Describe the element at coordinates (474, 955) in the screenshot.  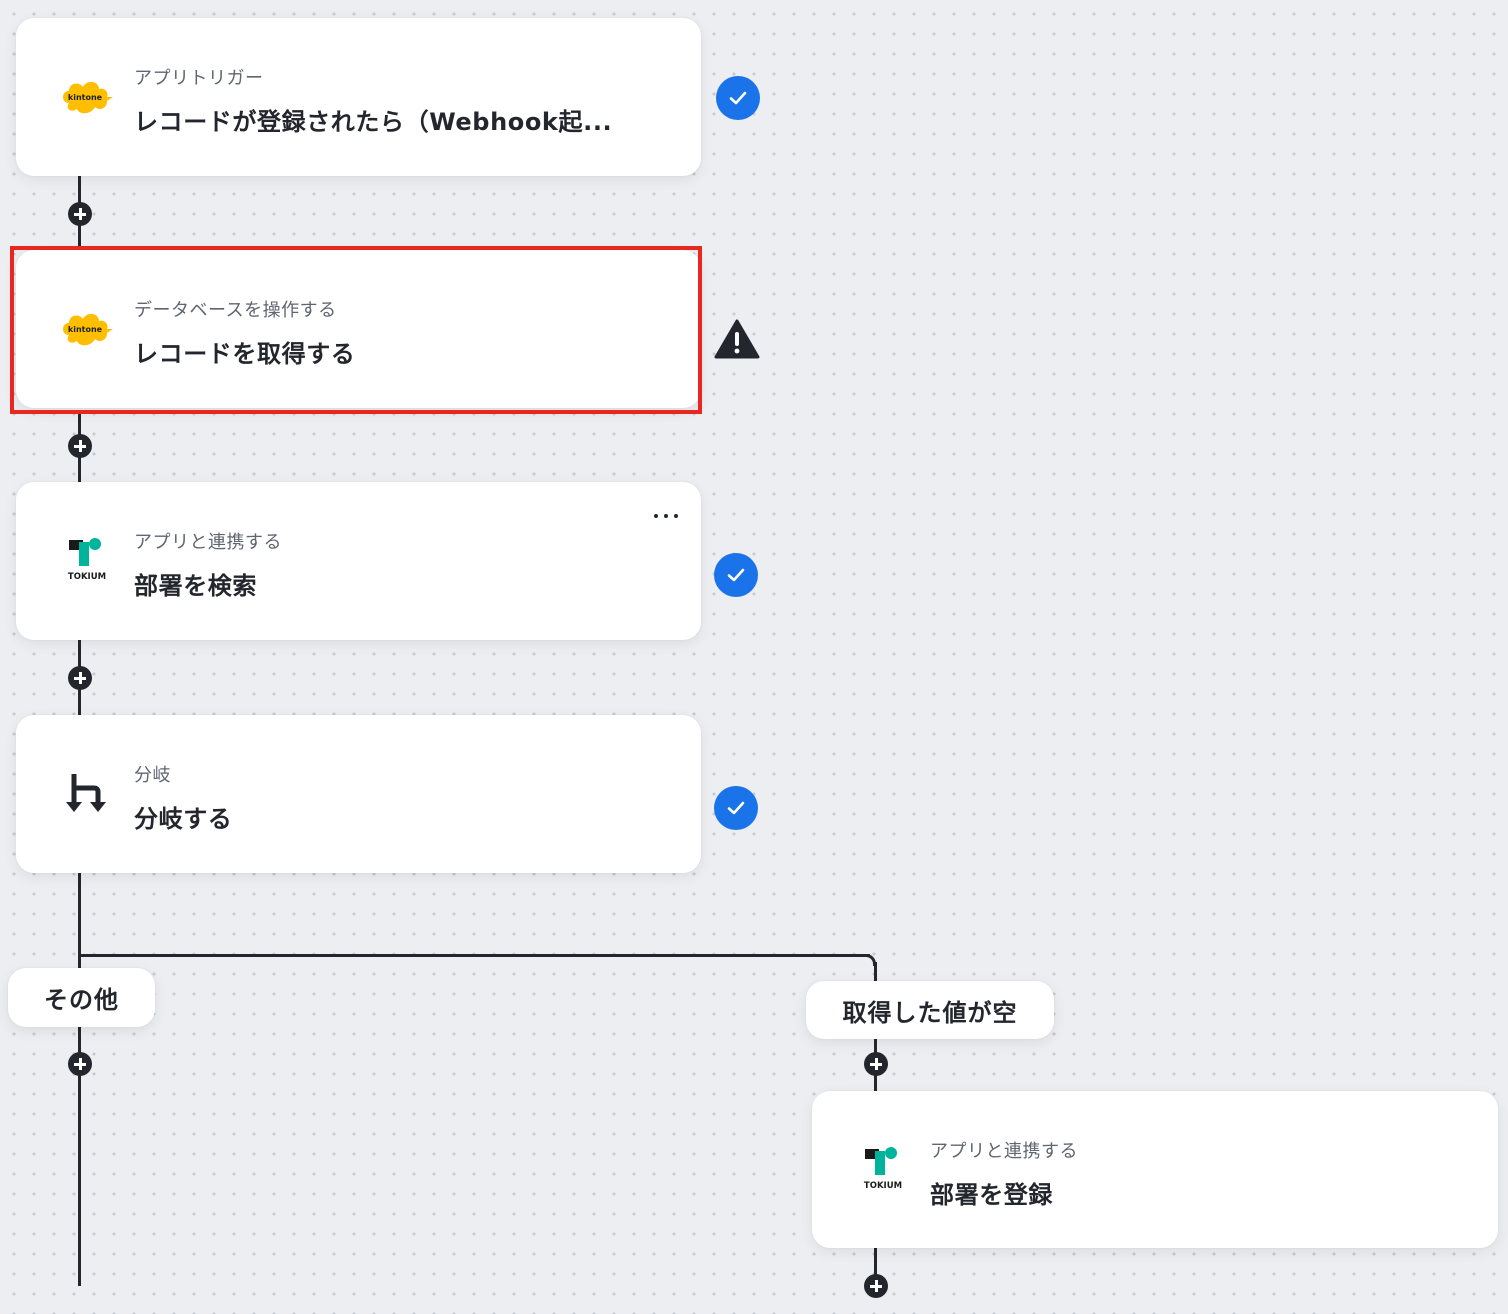
I see `branch-connector-line` at that location.